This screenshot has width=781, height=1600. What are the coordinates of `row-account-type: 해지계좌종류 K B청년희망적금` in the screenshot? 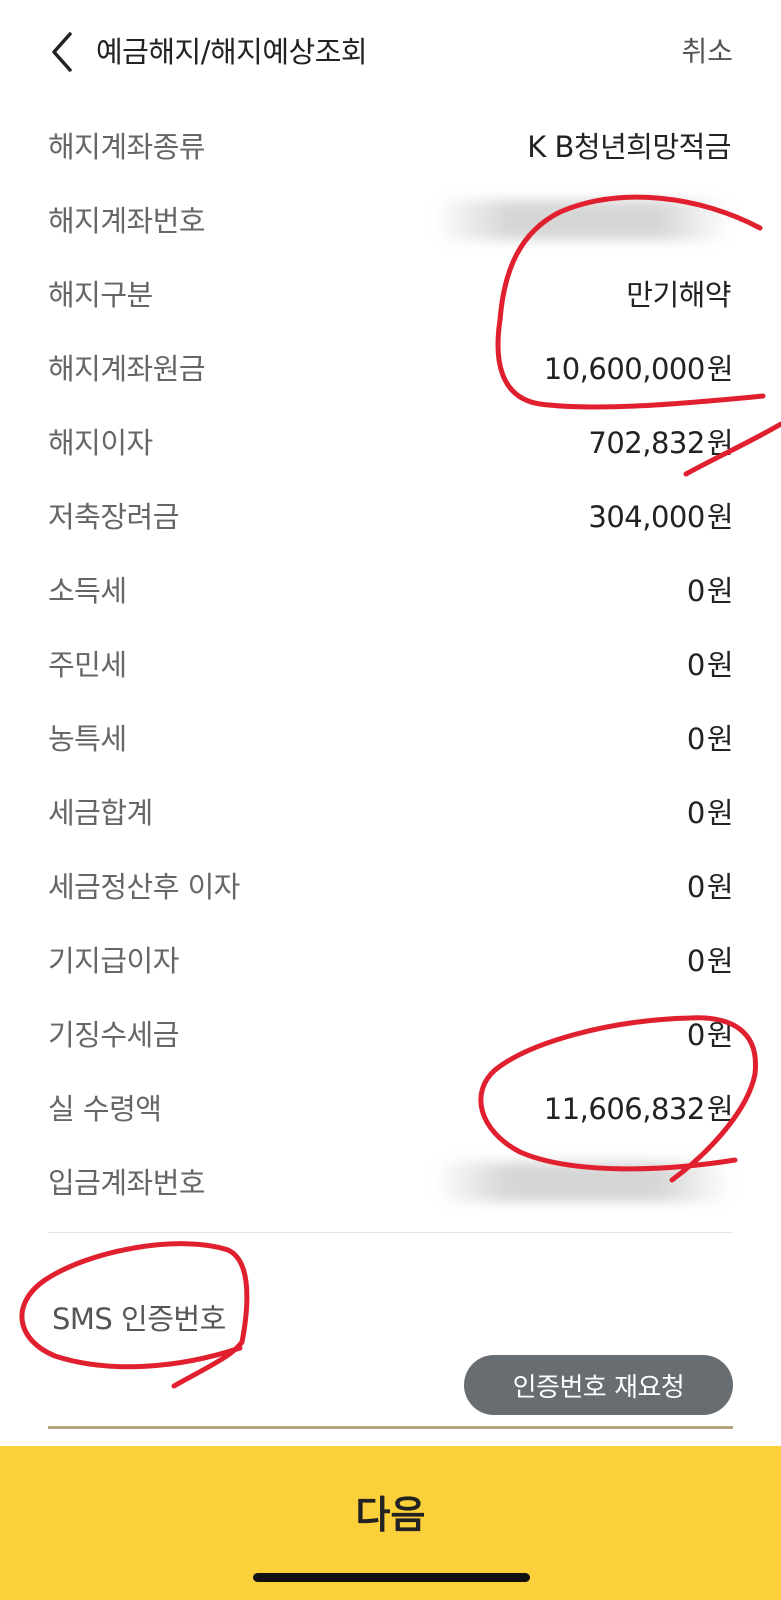 It's located at (390, 145).